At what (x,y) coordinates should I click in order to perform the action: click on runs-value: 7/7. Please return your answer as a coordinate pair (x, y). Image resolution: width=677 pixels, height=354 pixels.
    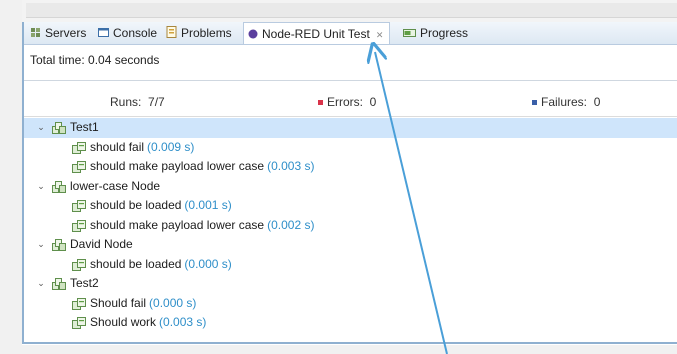
    Looking at the image, I should click on (156, 102).